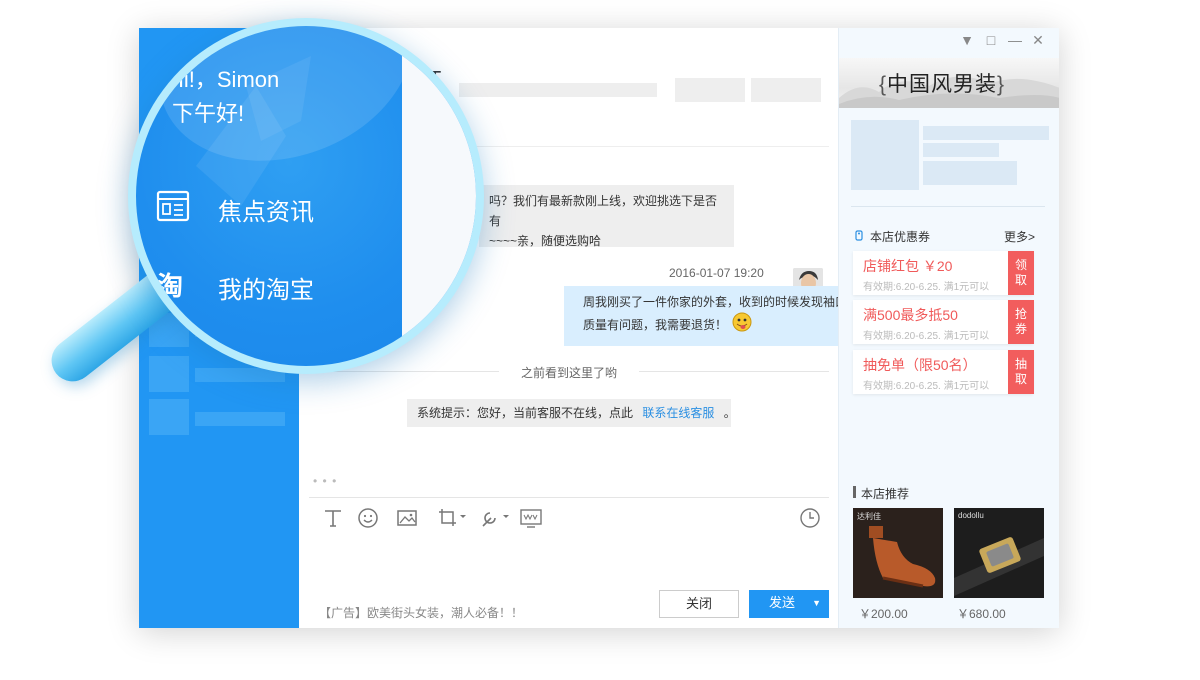  Describe the element at coordinates (907, 266) in the screenshot. I see `coupon-title: 店铺红包 ￥20` at that location.